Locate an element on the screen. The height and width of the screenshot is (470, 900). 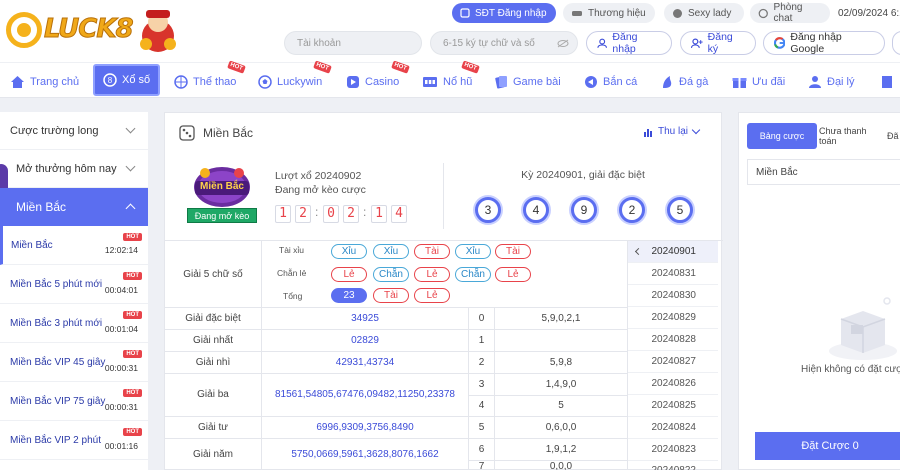
nav-lottery: 8 Xổ số is located at coordinates (127, 80).